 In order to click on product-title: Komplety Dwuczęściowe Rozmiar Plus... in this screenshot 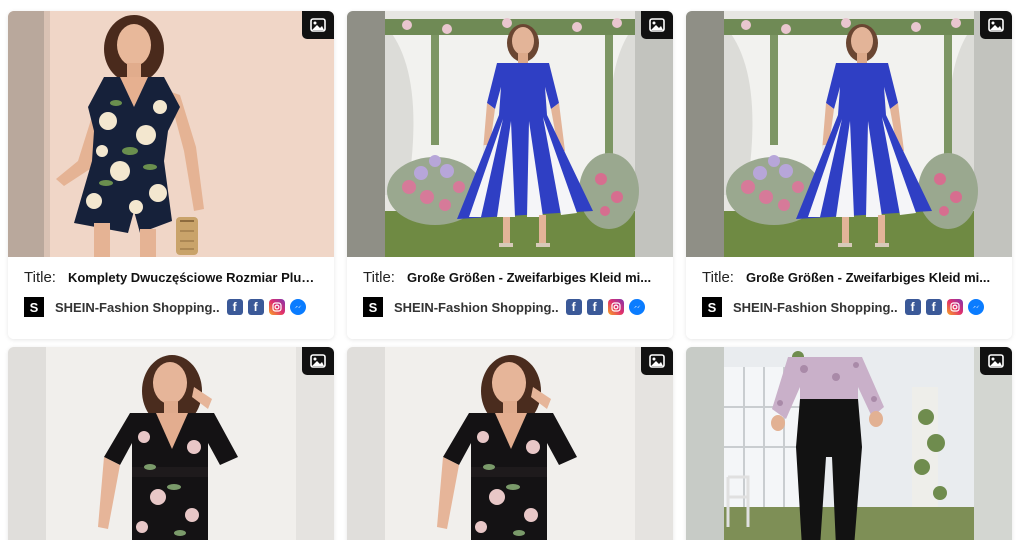, I will do `click(193, 277)`.